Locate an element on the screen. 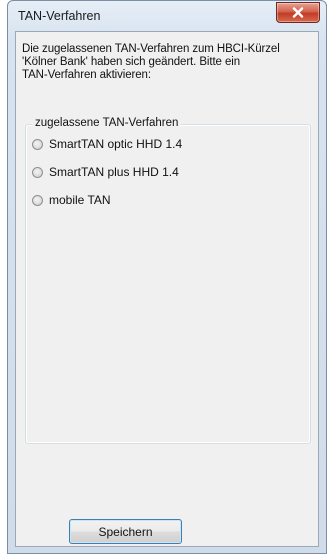 This screenshot has width=329, height=556. radio-option-mobile-tan: mobile TAN is located at coordinates (71, 200).